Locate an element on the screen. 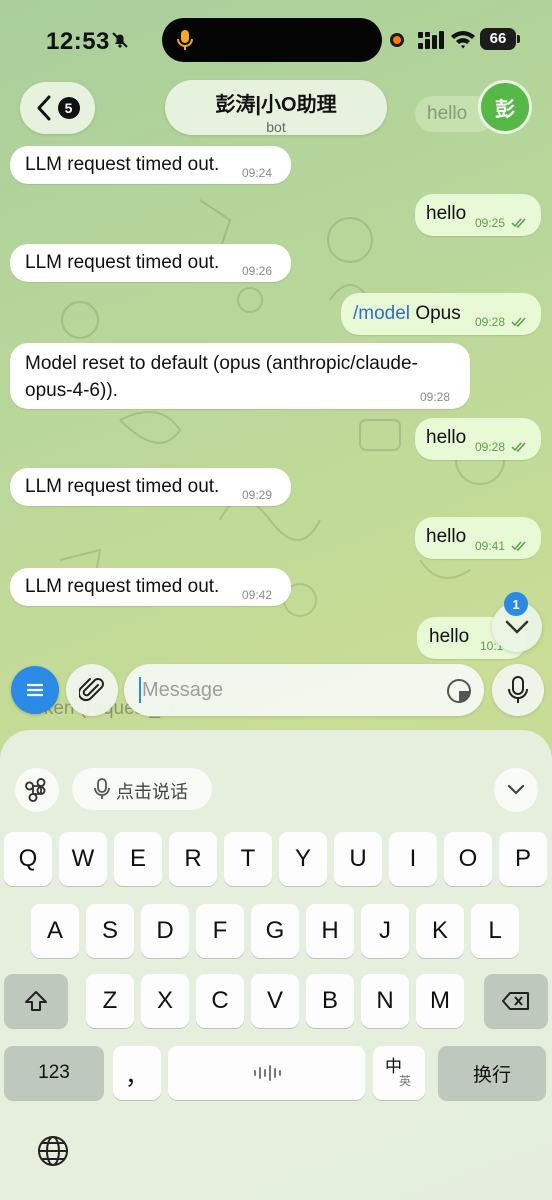 This screenshot has width=552, height=1200. return-key: 换行 is located at coordinates (492, 1073).